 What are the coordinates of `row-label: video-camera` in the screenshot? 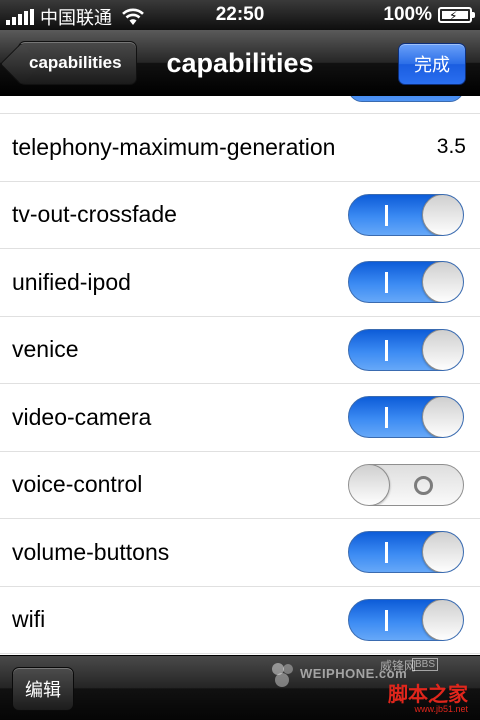 It's located at (82, 416).